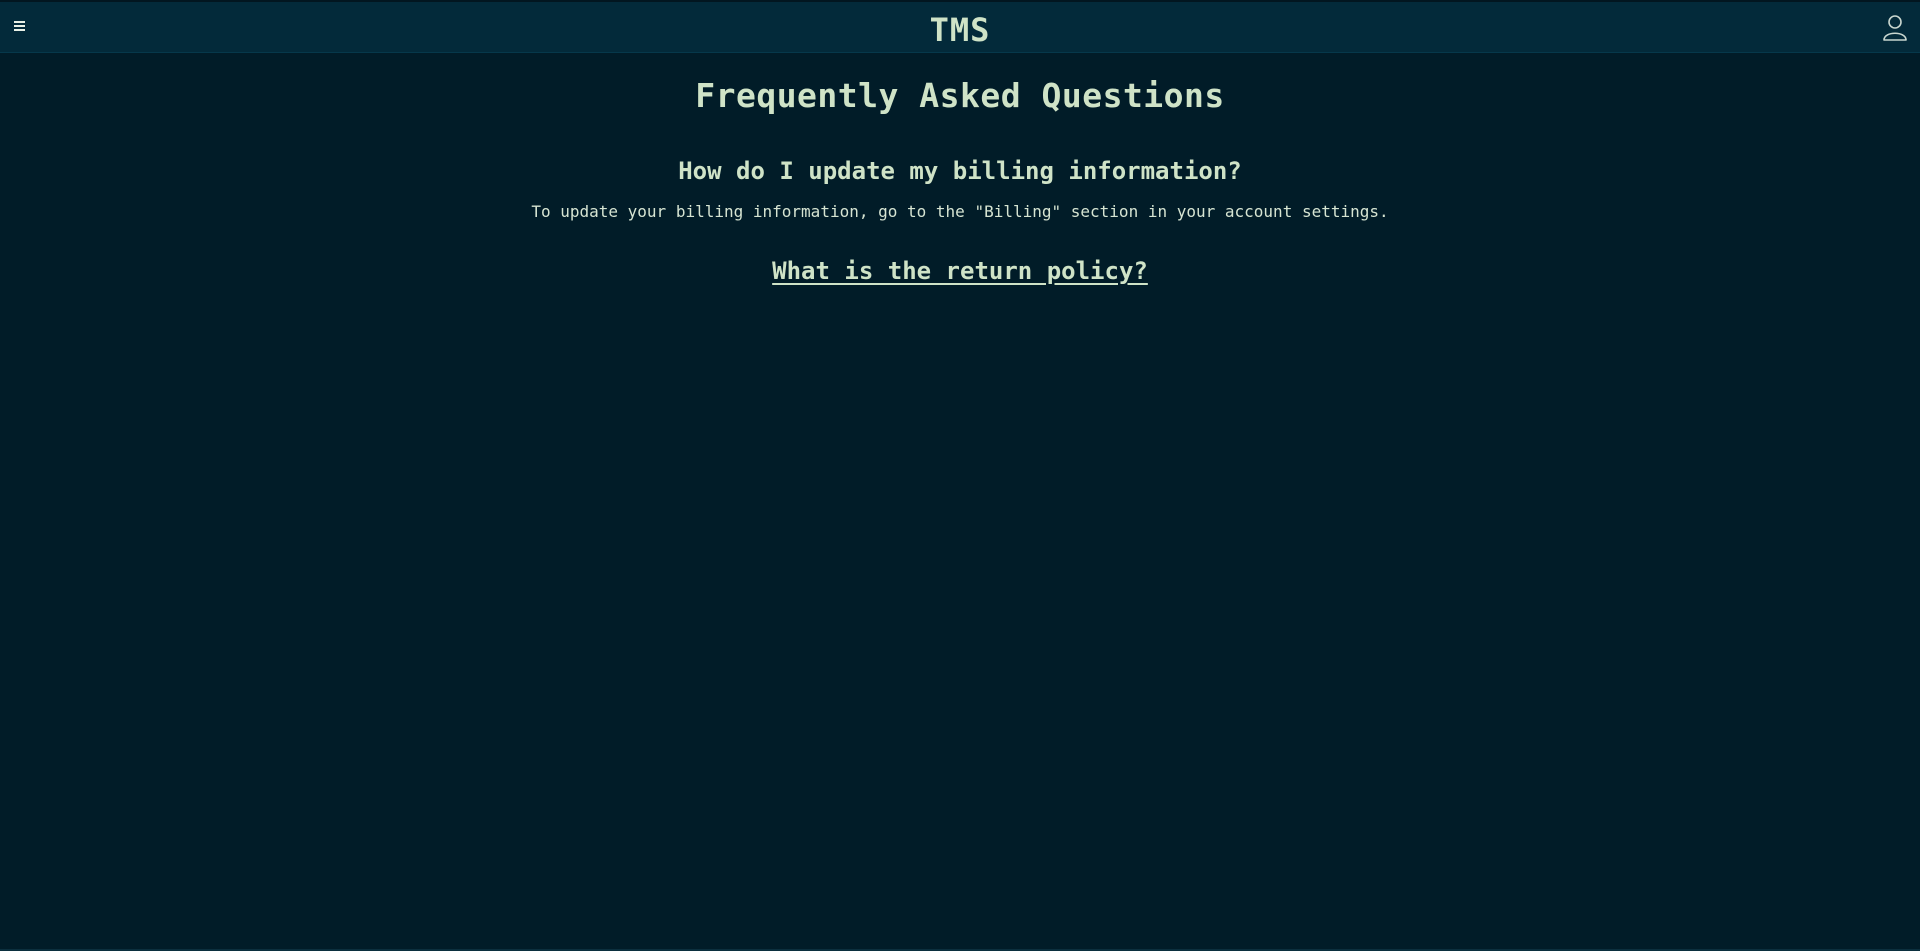 The width and height of the screenshot is (1920, 951). I want to click on faq-item: What is the return policy?, so click(960, 271).